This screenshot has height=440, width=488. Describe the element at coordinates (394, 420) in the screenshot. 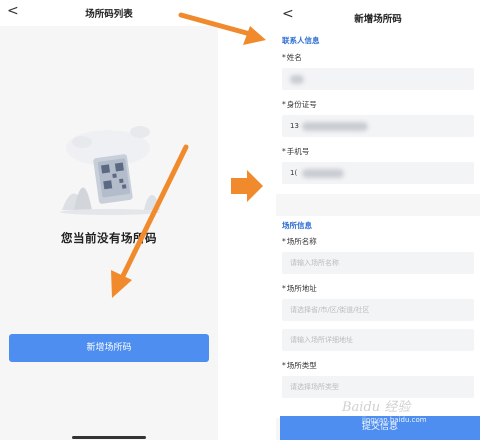

I see `watermark-url: jingyan.baidu.com` at that location.